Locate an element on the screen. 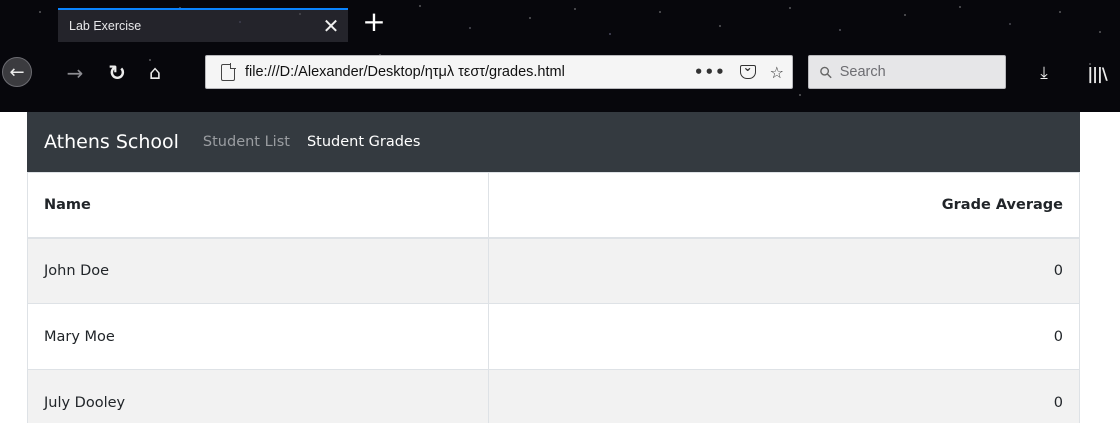  table-row: Mary Moe 0 is located at coordinates (553, 336).